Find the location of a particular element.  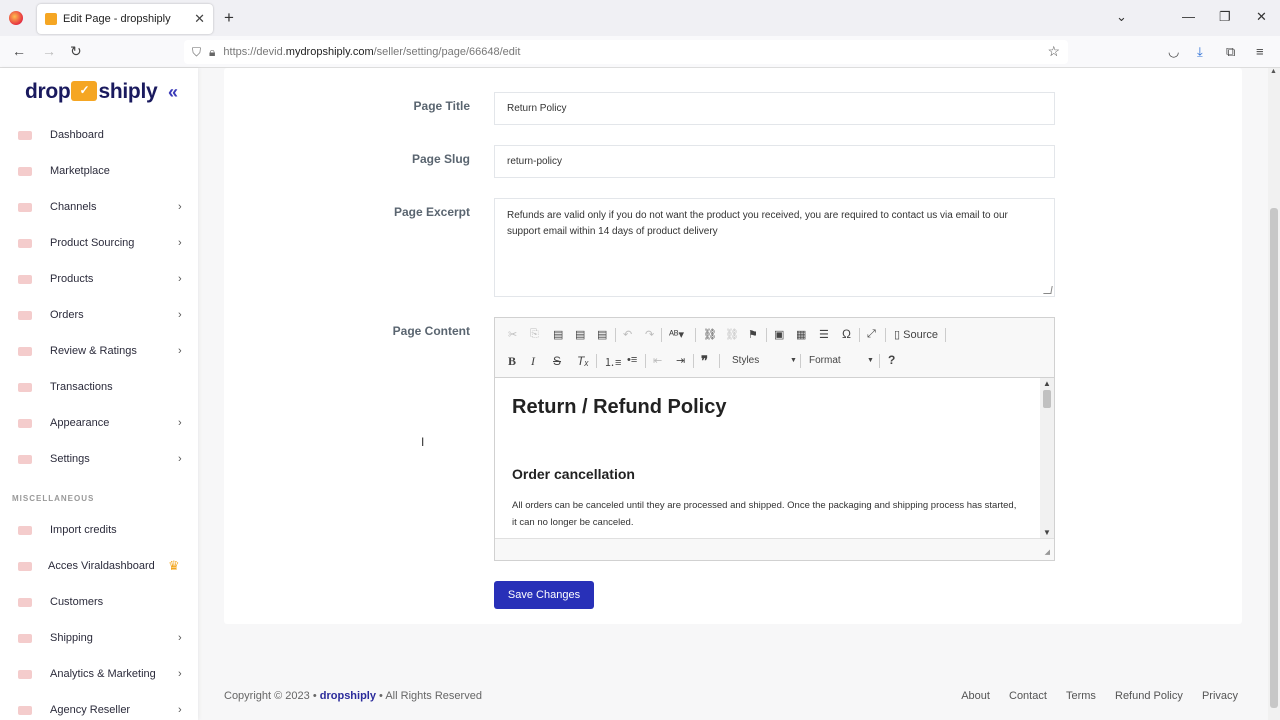

close-tab-icon: ✕ is located at coordinates (199, 19).